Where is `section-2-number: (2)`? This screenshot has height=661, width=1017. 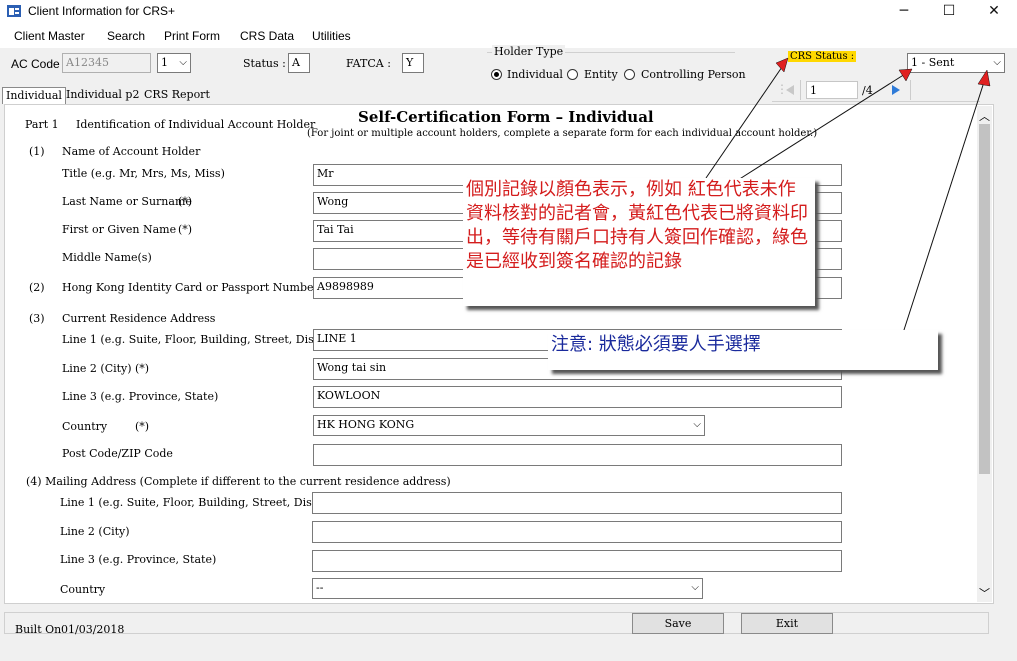
section-2-number: (2) is located at coordinates (37, 287).